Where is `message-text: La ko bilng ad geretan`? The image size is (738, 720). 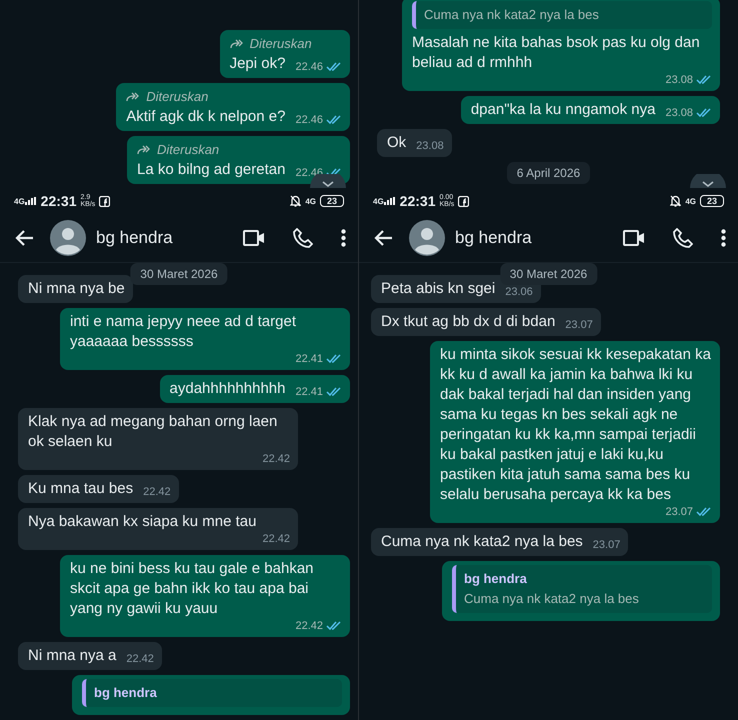 message-text: La ko bilng ad geretan is located at coordinates (211, 170).